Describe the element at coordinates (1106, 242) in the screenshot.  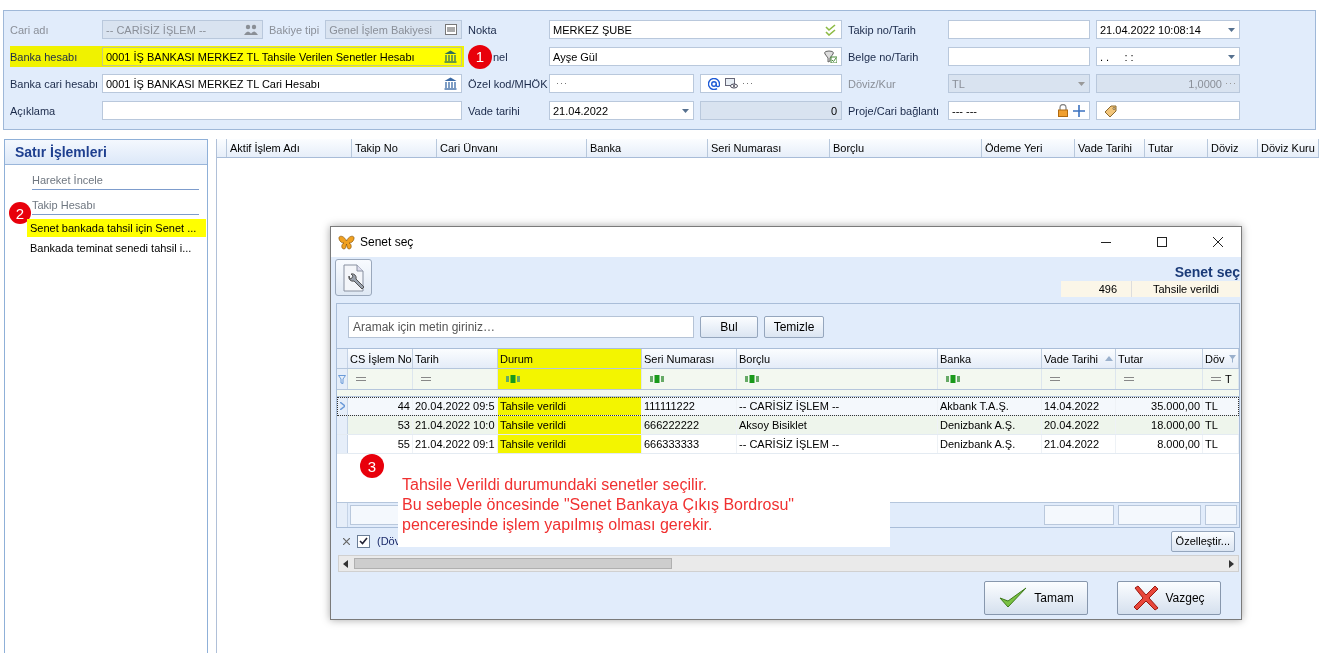
I see `minimize-icon` at that location.